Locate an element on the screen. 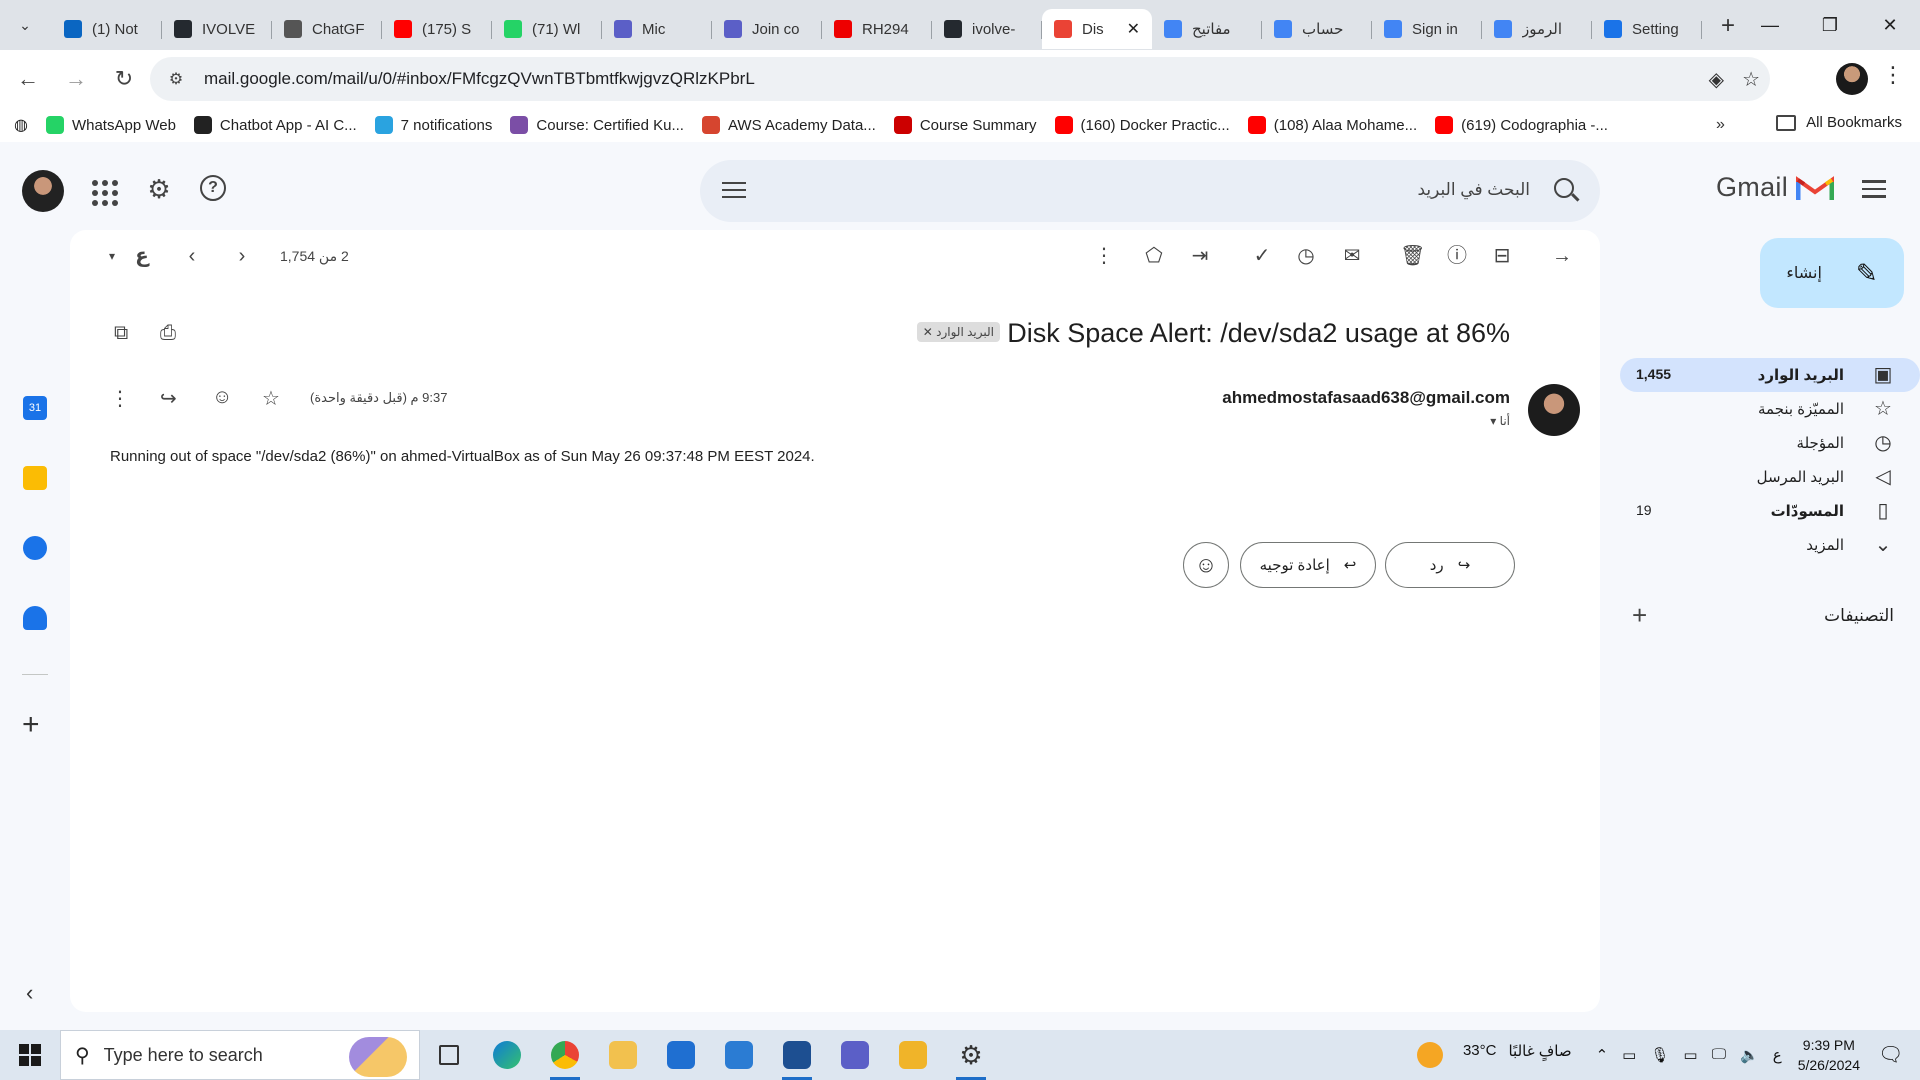  taskbar-search: ⚲ Type here to search is located at coordinates (240, 1055).